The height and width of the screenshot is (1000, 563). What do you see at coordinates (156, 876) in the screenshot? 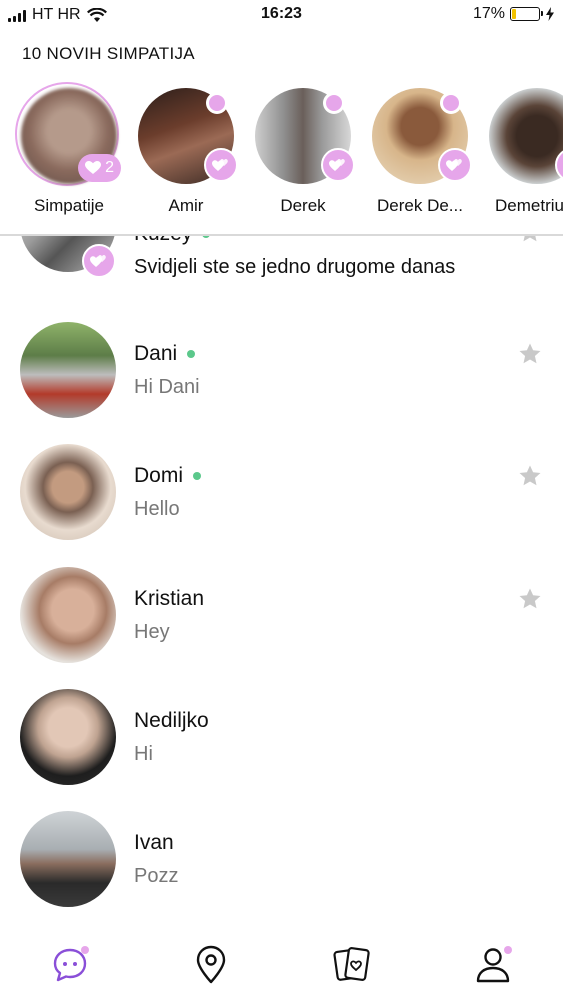
I see `chat-last-message: Pozz` at bounding box center [156, 876].